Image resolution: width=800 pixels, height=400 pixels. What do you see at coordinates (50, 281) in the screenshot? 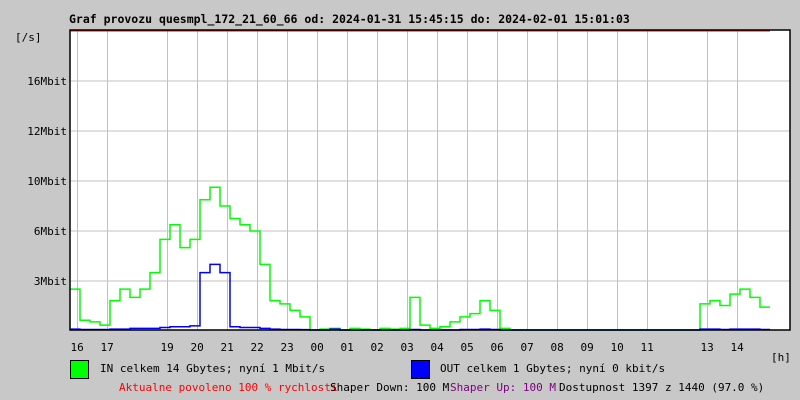
I see `y-tick-label: 3Mbit` at bounding box center [50, 281].